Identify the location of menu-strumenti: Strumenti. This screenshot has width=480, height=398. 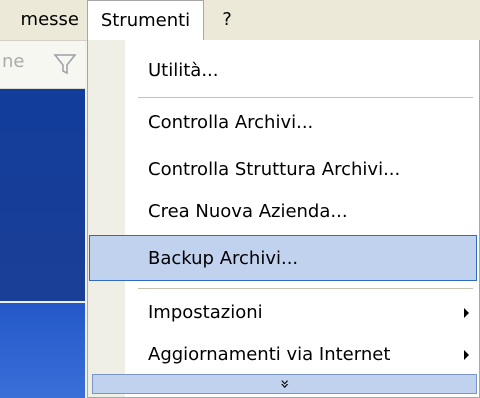
(145, 20).